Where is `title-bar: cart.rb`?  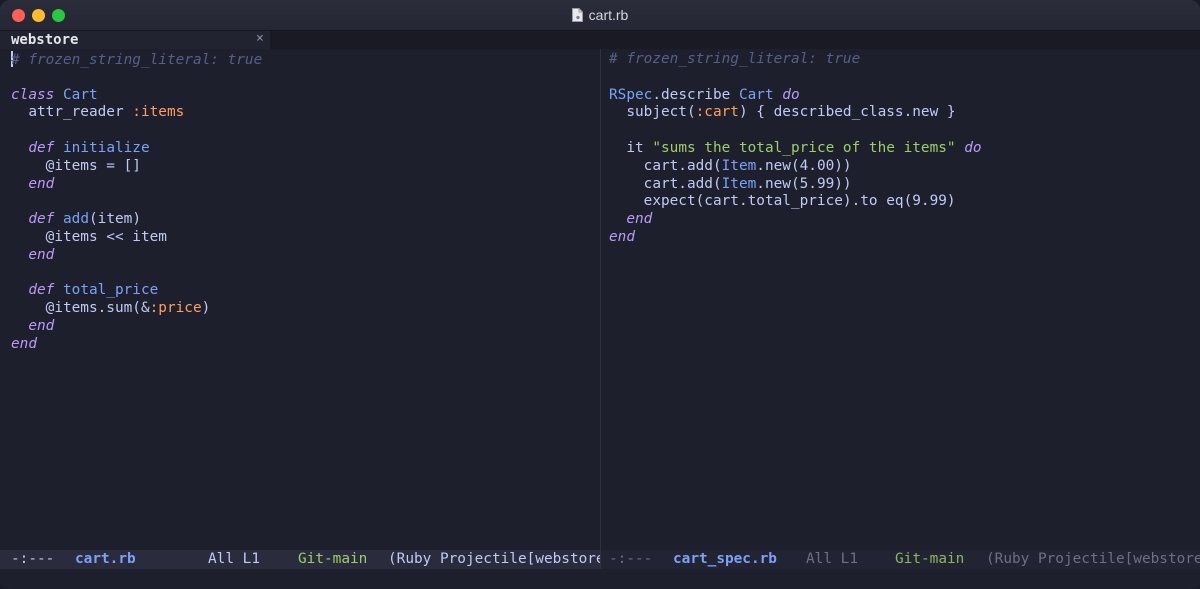
title-bar: cart.rb is located at coordinates (600, 15).